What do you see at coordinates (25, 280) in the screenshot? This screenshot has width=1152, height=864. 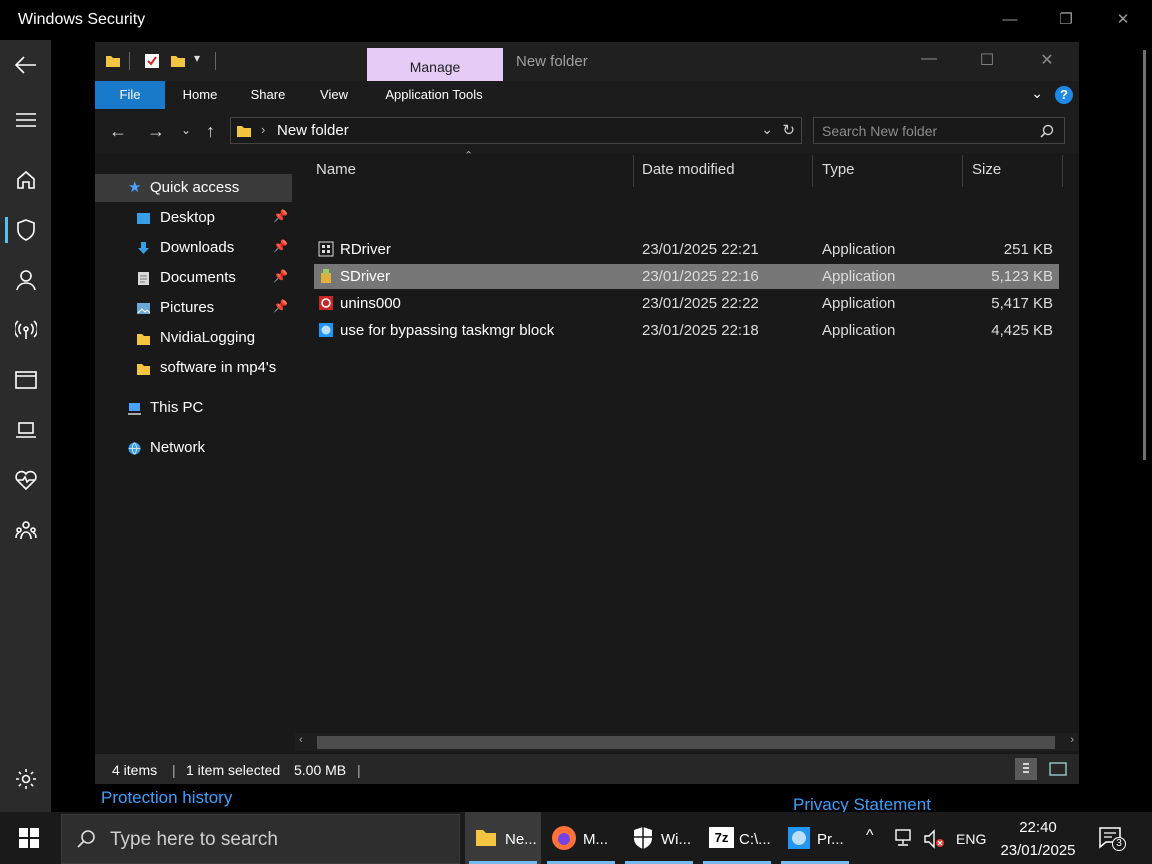 I see `account-icon` at bounding box center [25, 280].